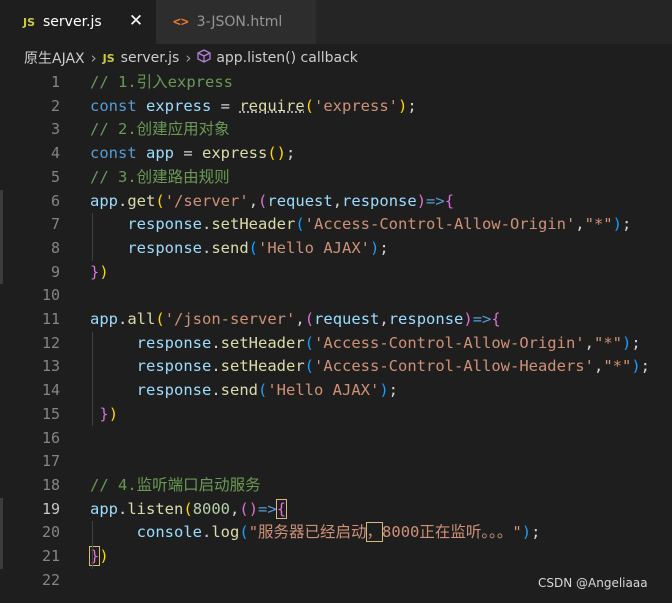  Describe the element at coordinates (55, 176) in the screenshot. I see `line-number: 5` at that location.